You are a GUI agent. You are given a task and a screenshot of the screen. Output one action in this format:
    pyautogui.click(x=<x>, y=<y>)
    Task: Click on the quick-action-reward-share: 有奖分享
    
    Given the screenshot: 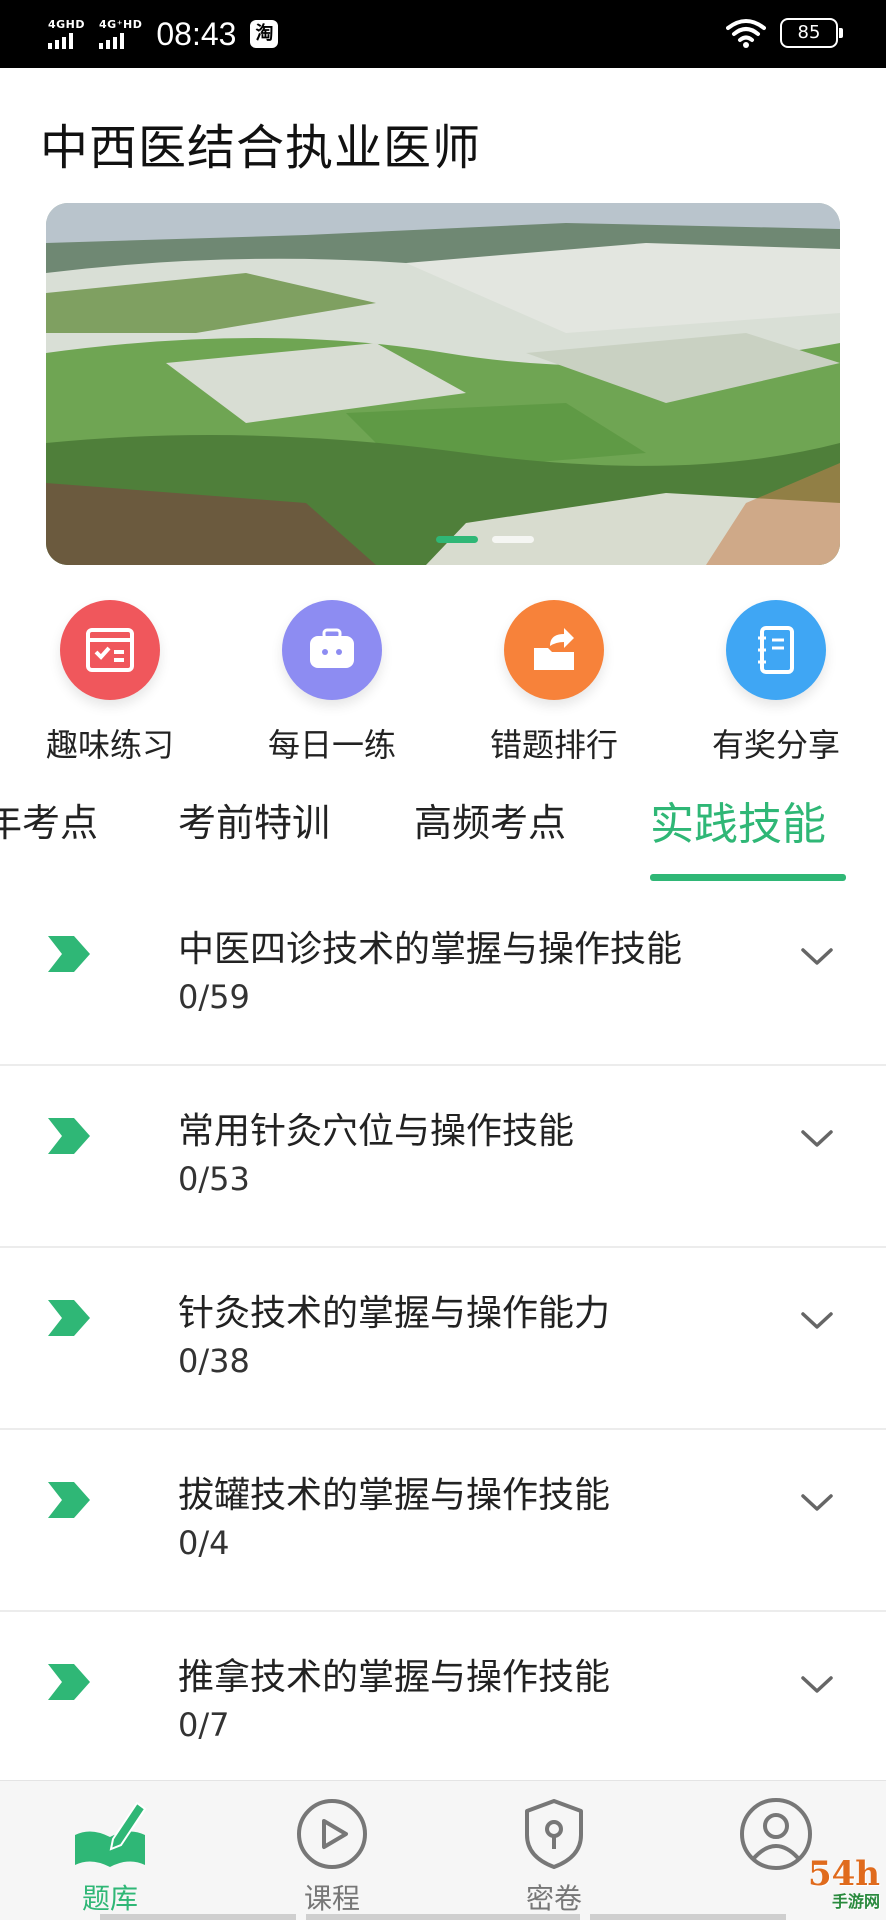 What is the action you would take?
    pyautogui.click(x=776, y=683)
    